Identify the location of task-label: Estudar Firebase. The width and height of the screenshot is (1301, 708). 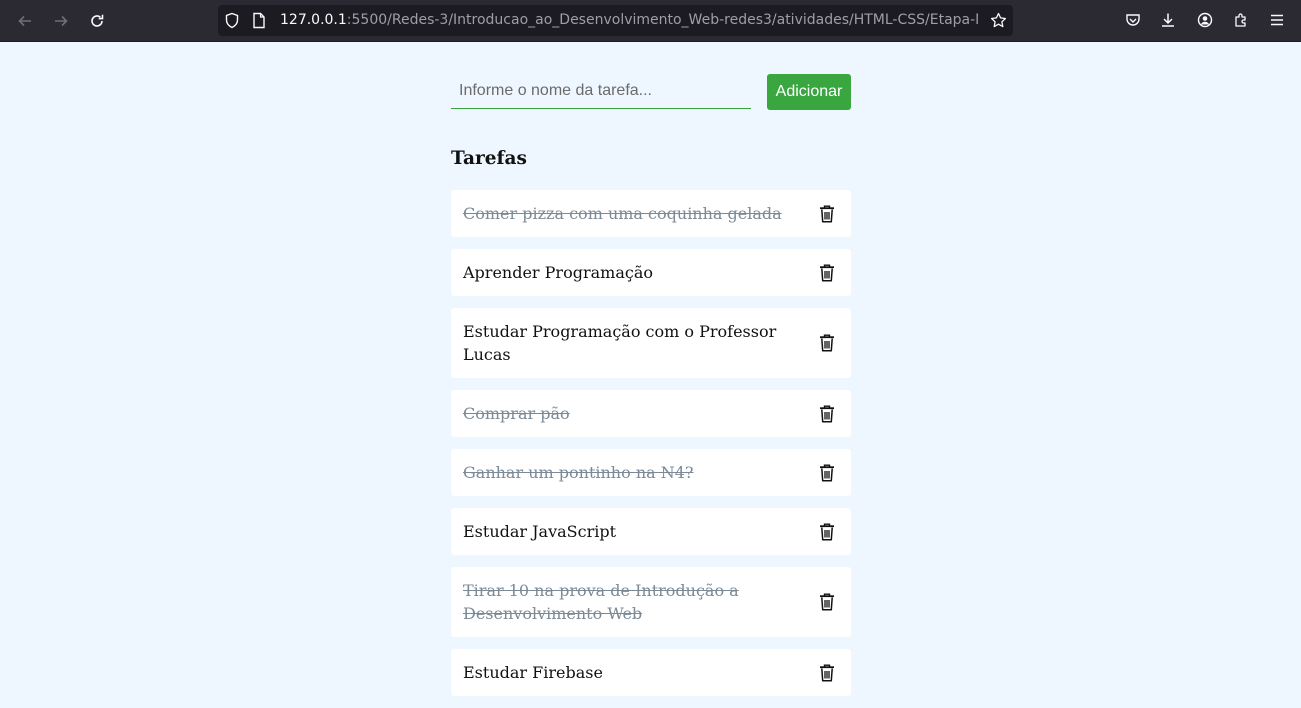
(533, 672).